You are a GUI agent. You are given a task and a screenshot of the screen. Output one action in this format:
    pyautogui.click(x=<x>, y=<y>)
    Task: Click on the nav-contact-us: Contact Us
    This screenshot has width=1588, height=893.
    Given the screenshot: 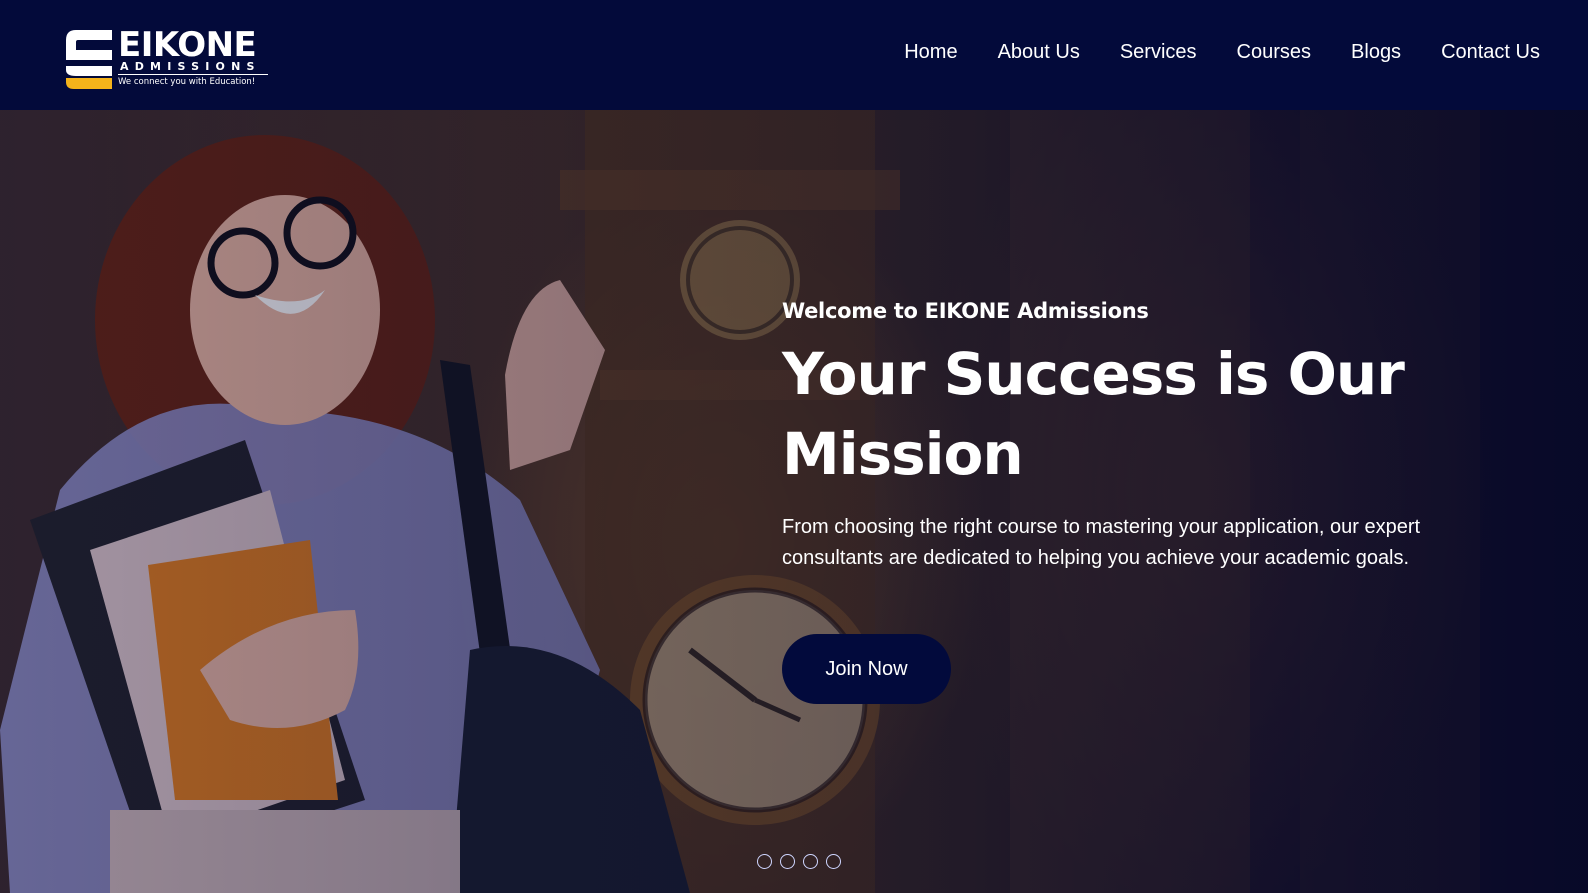 What is the action you would take?
    pyautogui.click(x=1490, y=52)
    